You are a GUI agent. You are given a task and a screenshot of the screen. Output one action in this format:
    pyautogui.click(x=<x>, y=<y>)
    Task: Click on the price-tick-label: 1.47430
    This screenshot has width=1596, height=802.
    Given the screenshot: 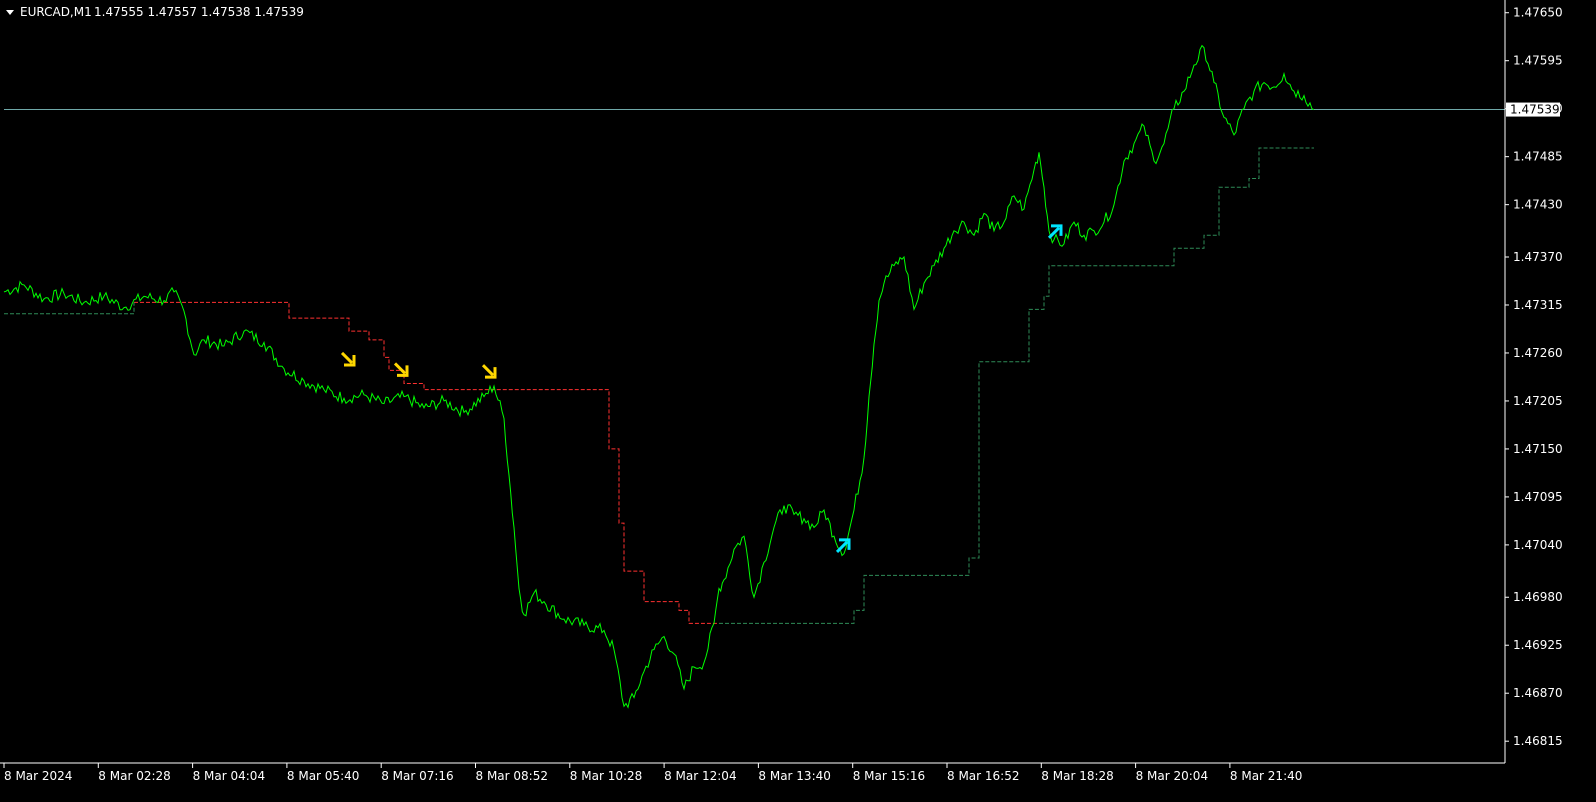 What is the action you would take?
    pyautogui.click(x=1538, y=205)
    